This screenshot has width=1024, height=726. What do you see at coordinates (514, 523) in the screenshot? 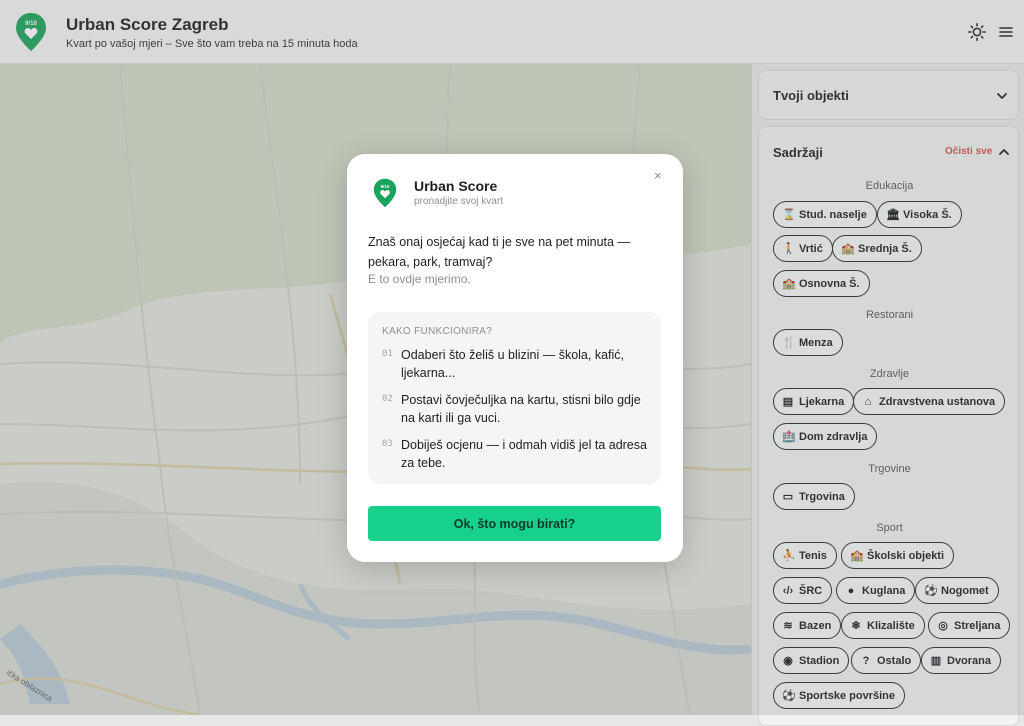
I see `continue-button: Ok, što mogu birati?` at bounding box center [514, 523].